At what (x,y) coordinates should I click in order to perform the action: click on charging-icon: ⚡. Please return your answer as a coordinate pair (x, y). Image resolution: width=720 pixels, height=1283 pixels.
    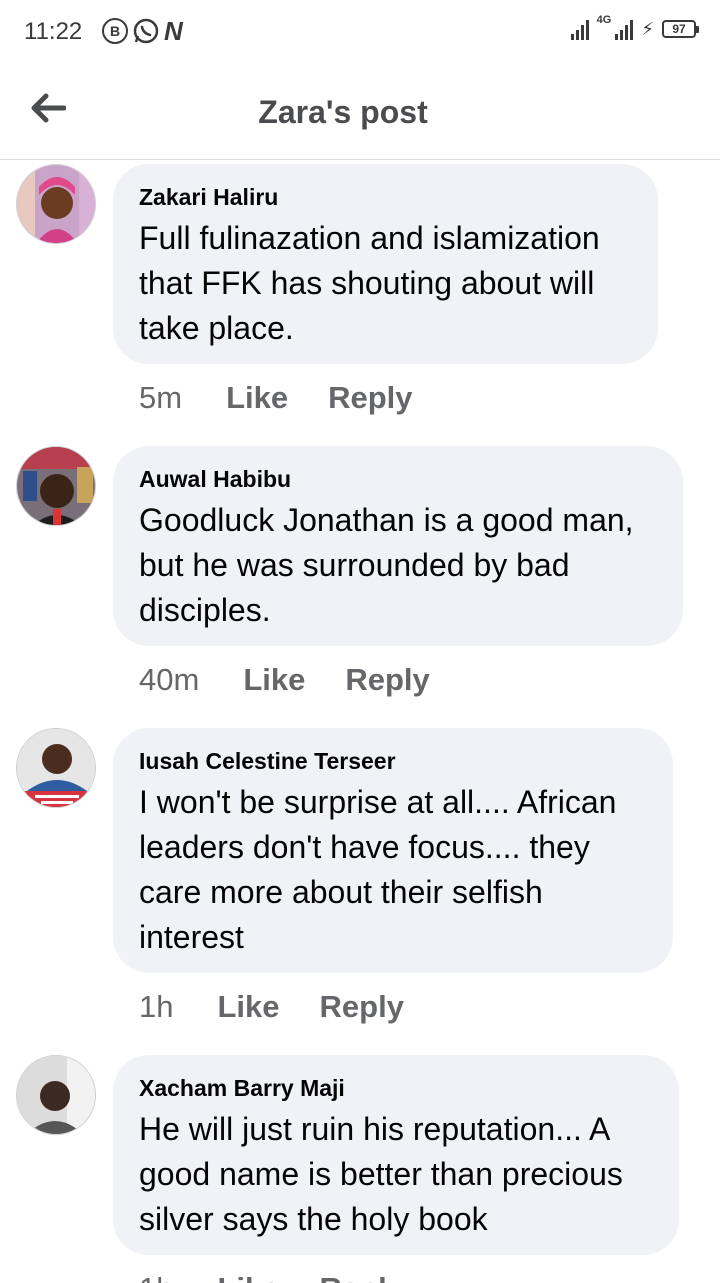
    Looking at the image, I should click on (647, 29).